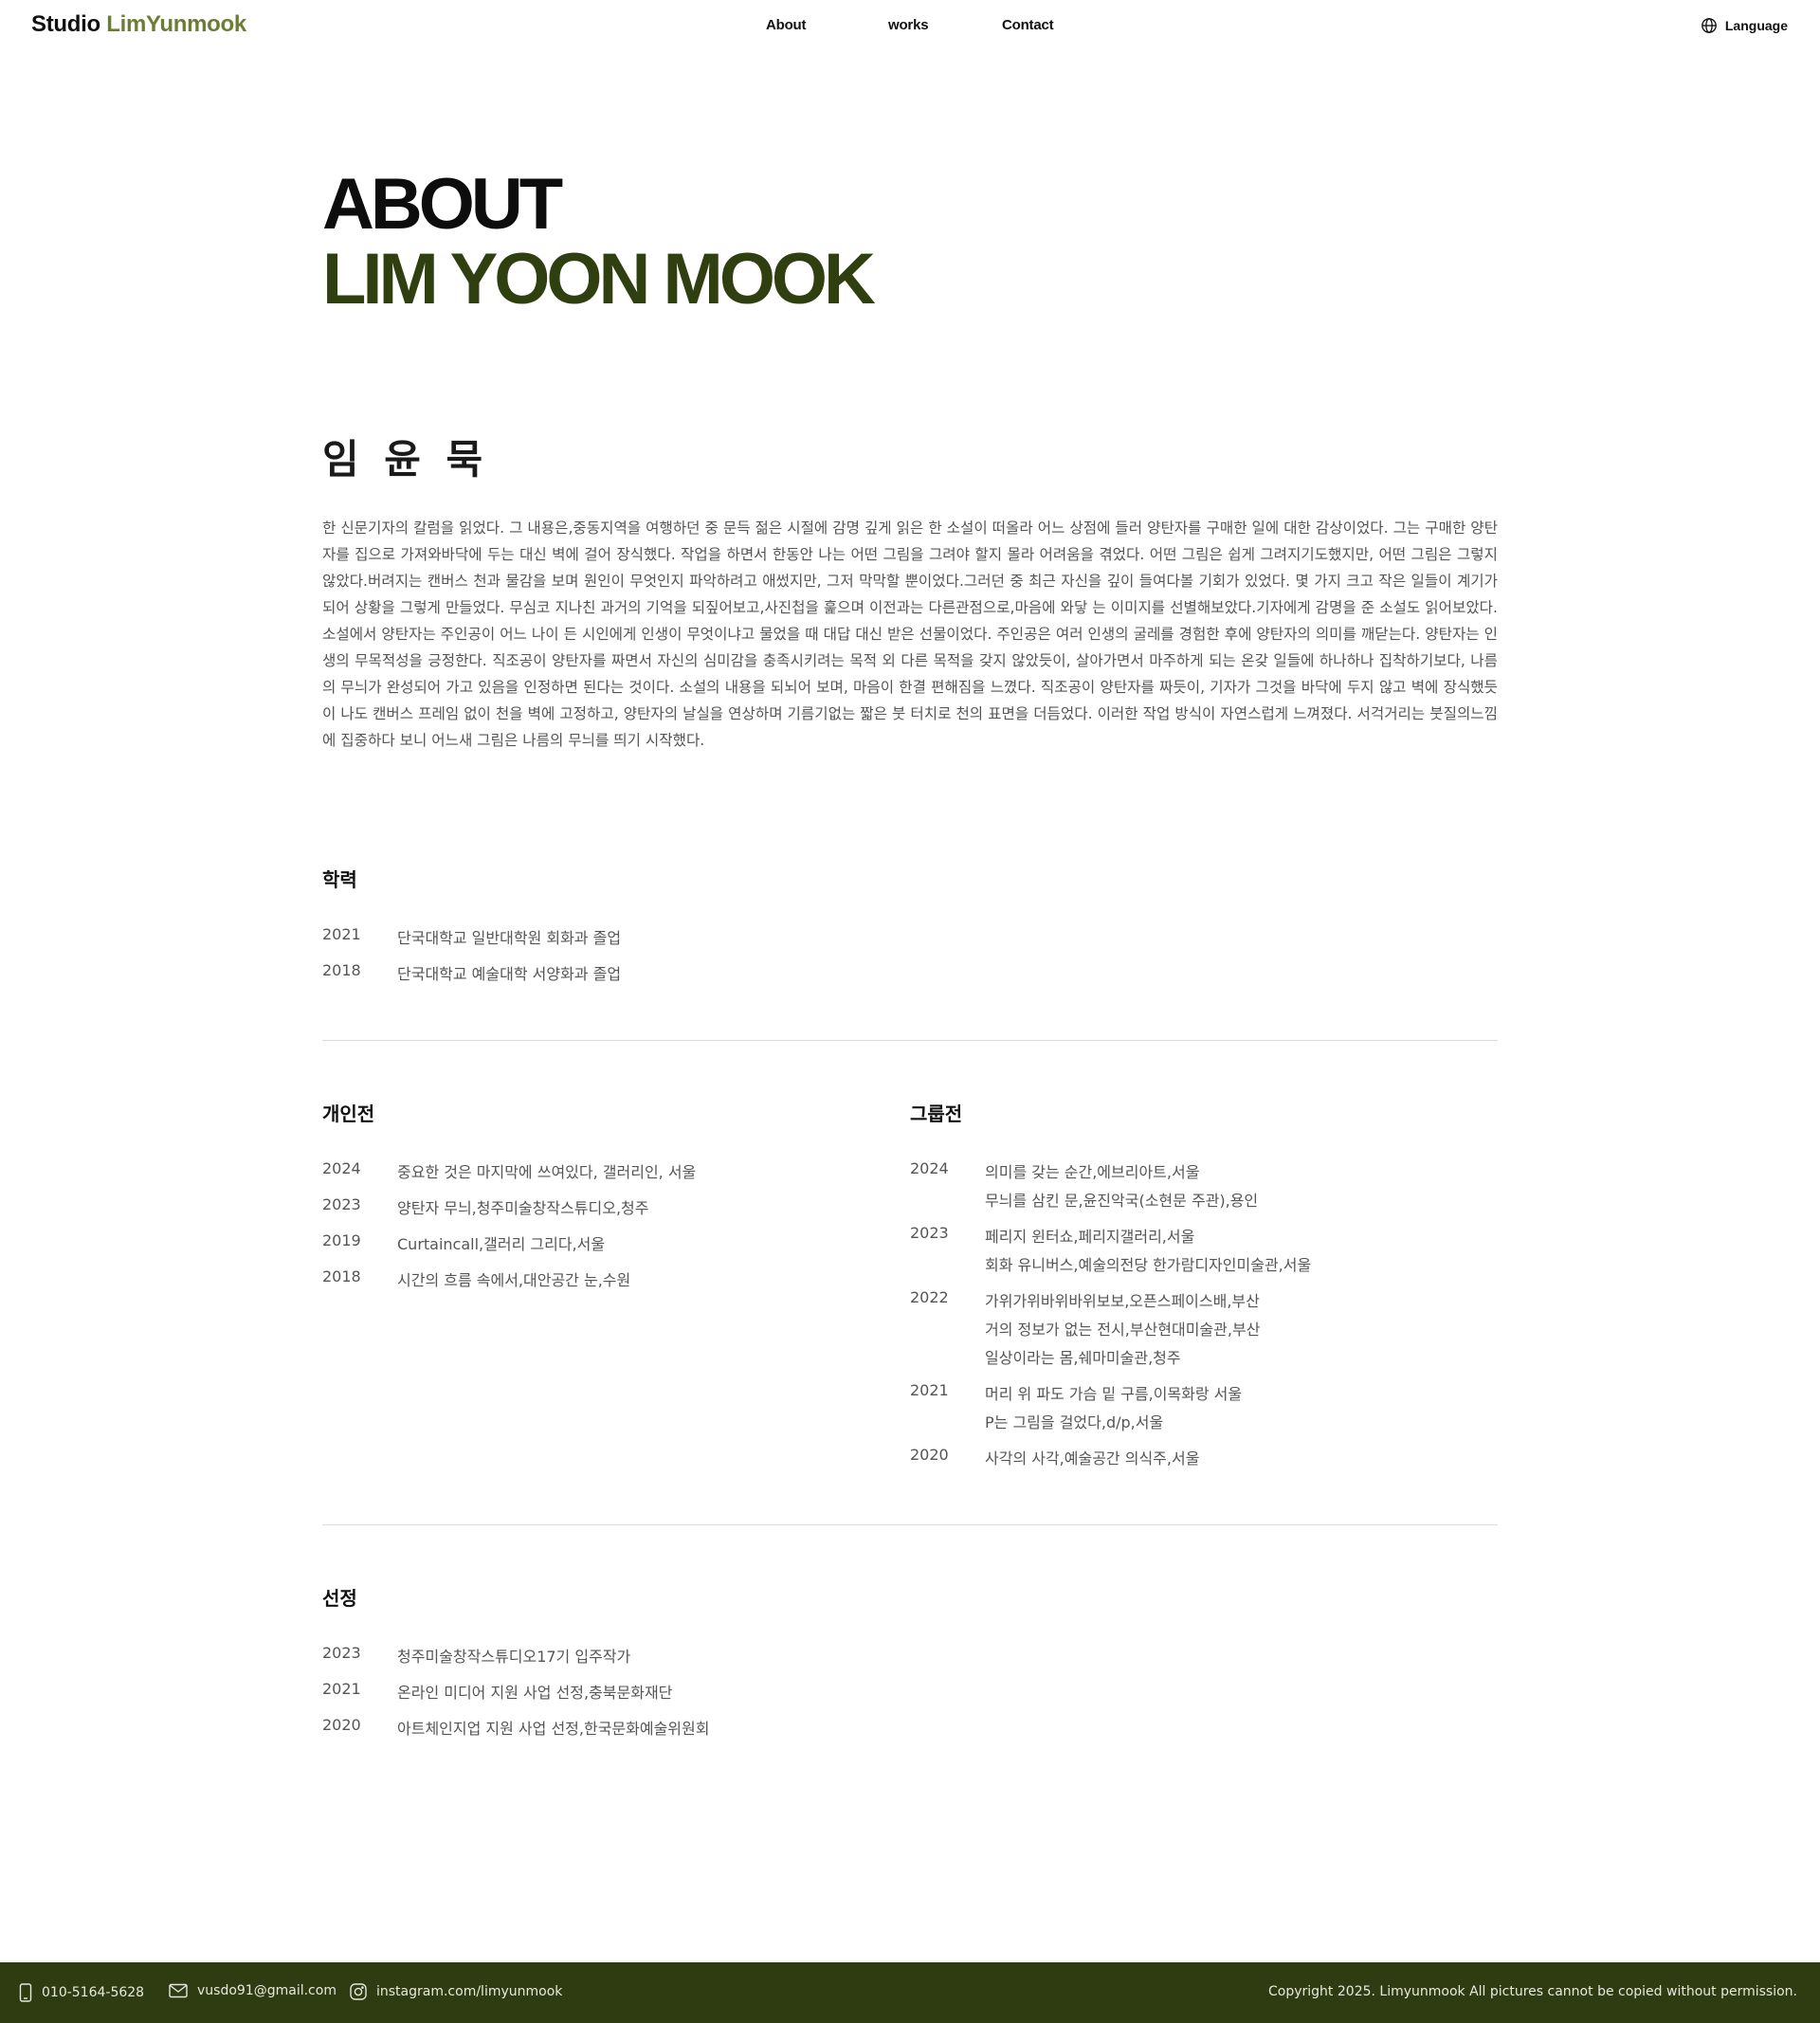 The image size is (1820, 2023). I want to click on email-address: vusdo91@gmail.com, so click(267, 1991).